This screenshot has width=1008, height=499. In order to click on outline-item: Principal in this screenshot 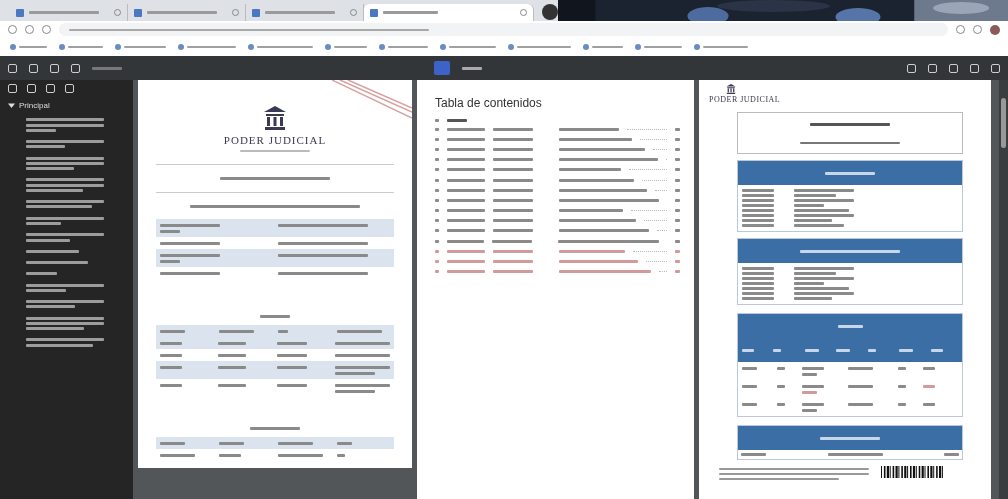, I will do `click(66, 105)`.